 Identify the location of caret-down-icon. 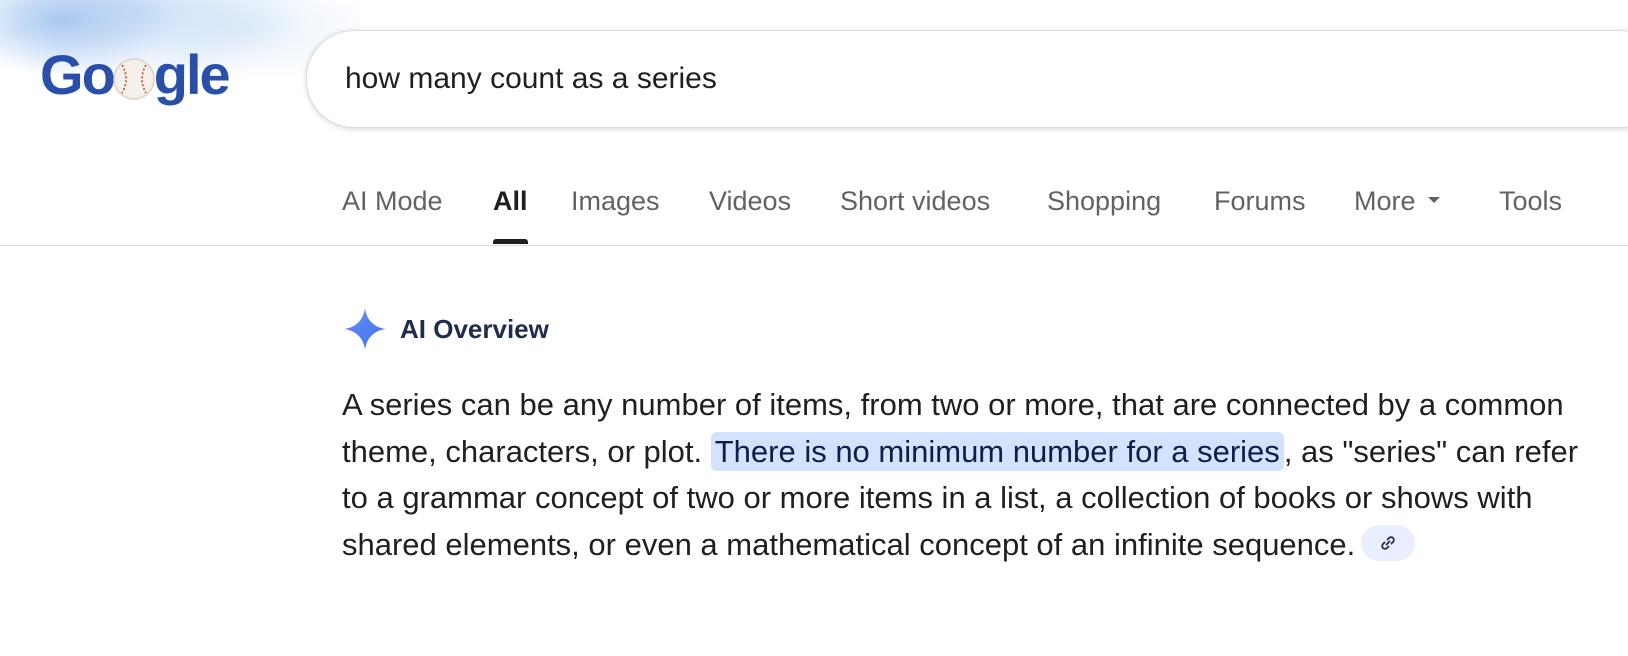
(1433, 199).